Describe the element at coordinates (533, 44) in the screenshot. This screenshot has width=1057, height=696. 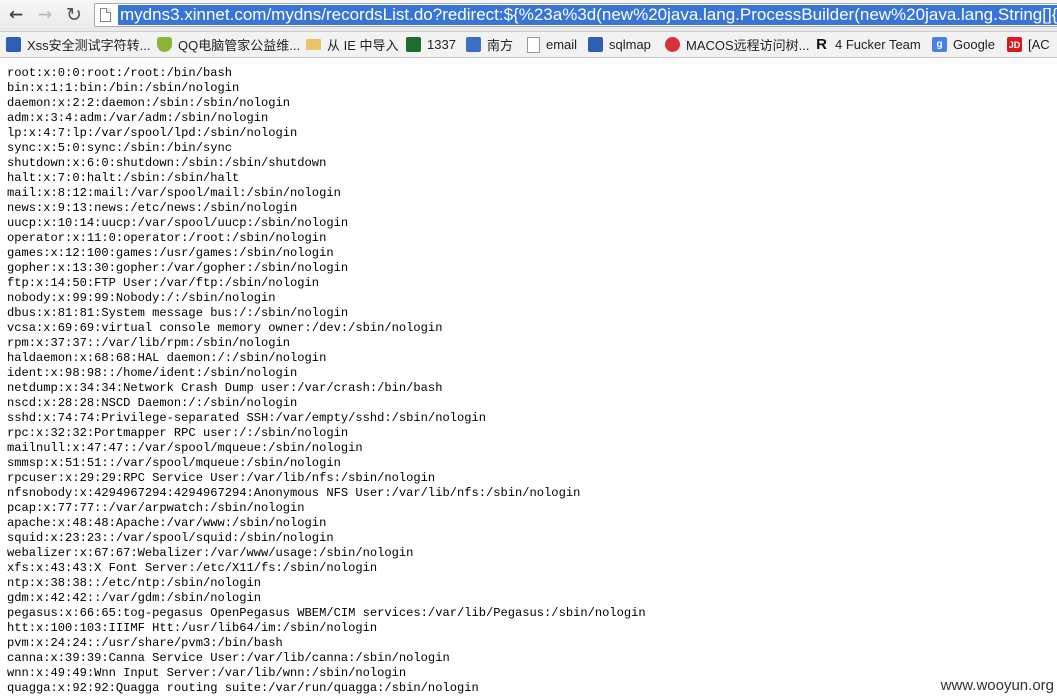
I see `document-icon` at that location.